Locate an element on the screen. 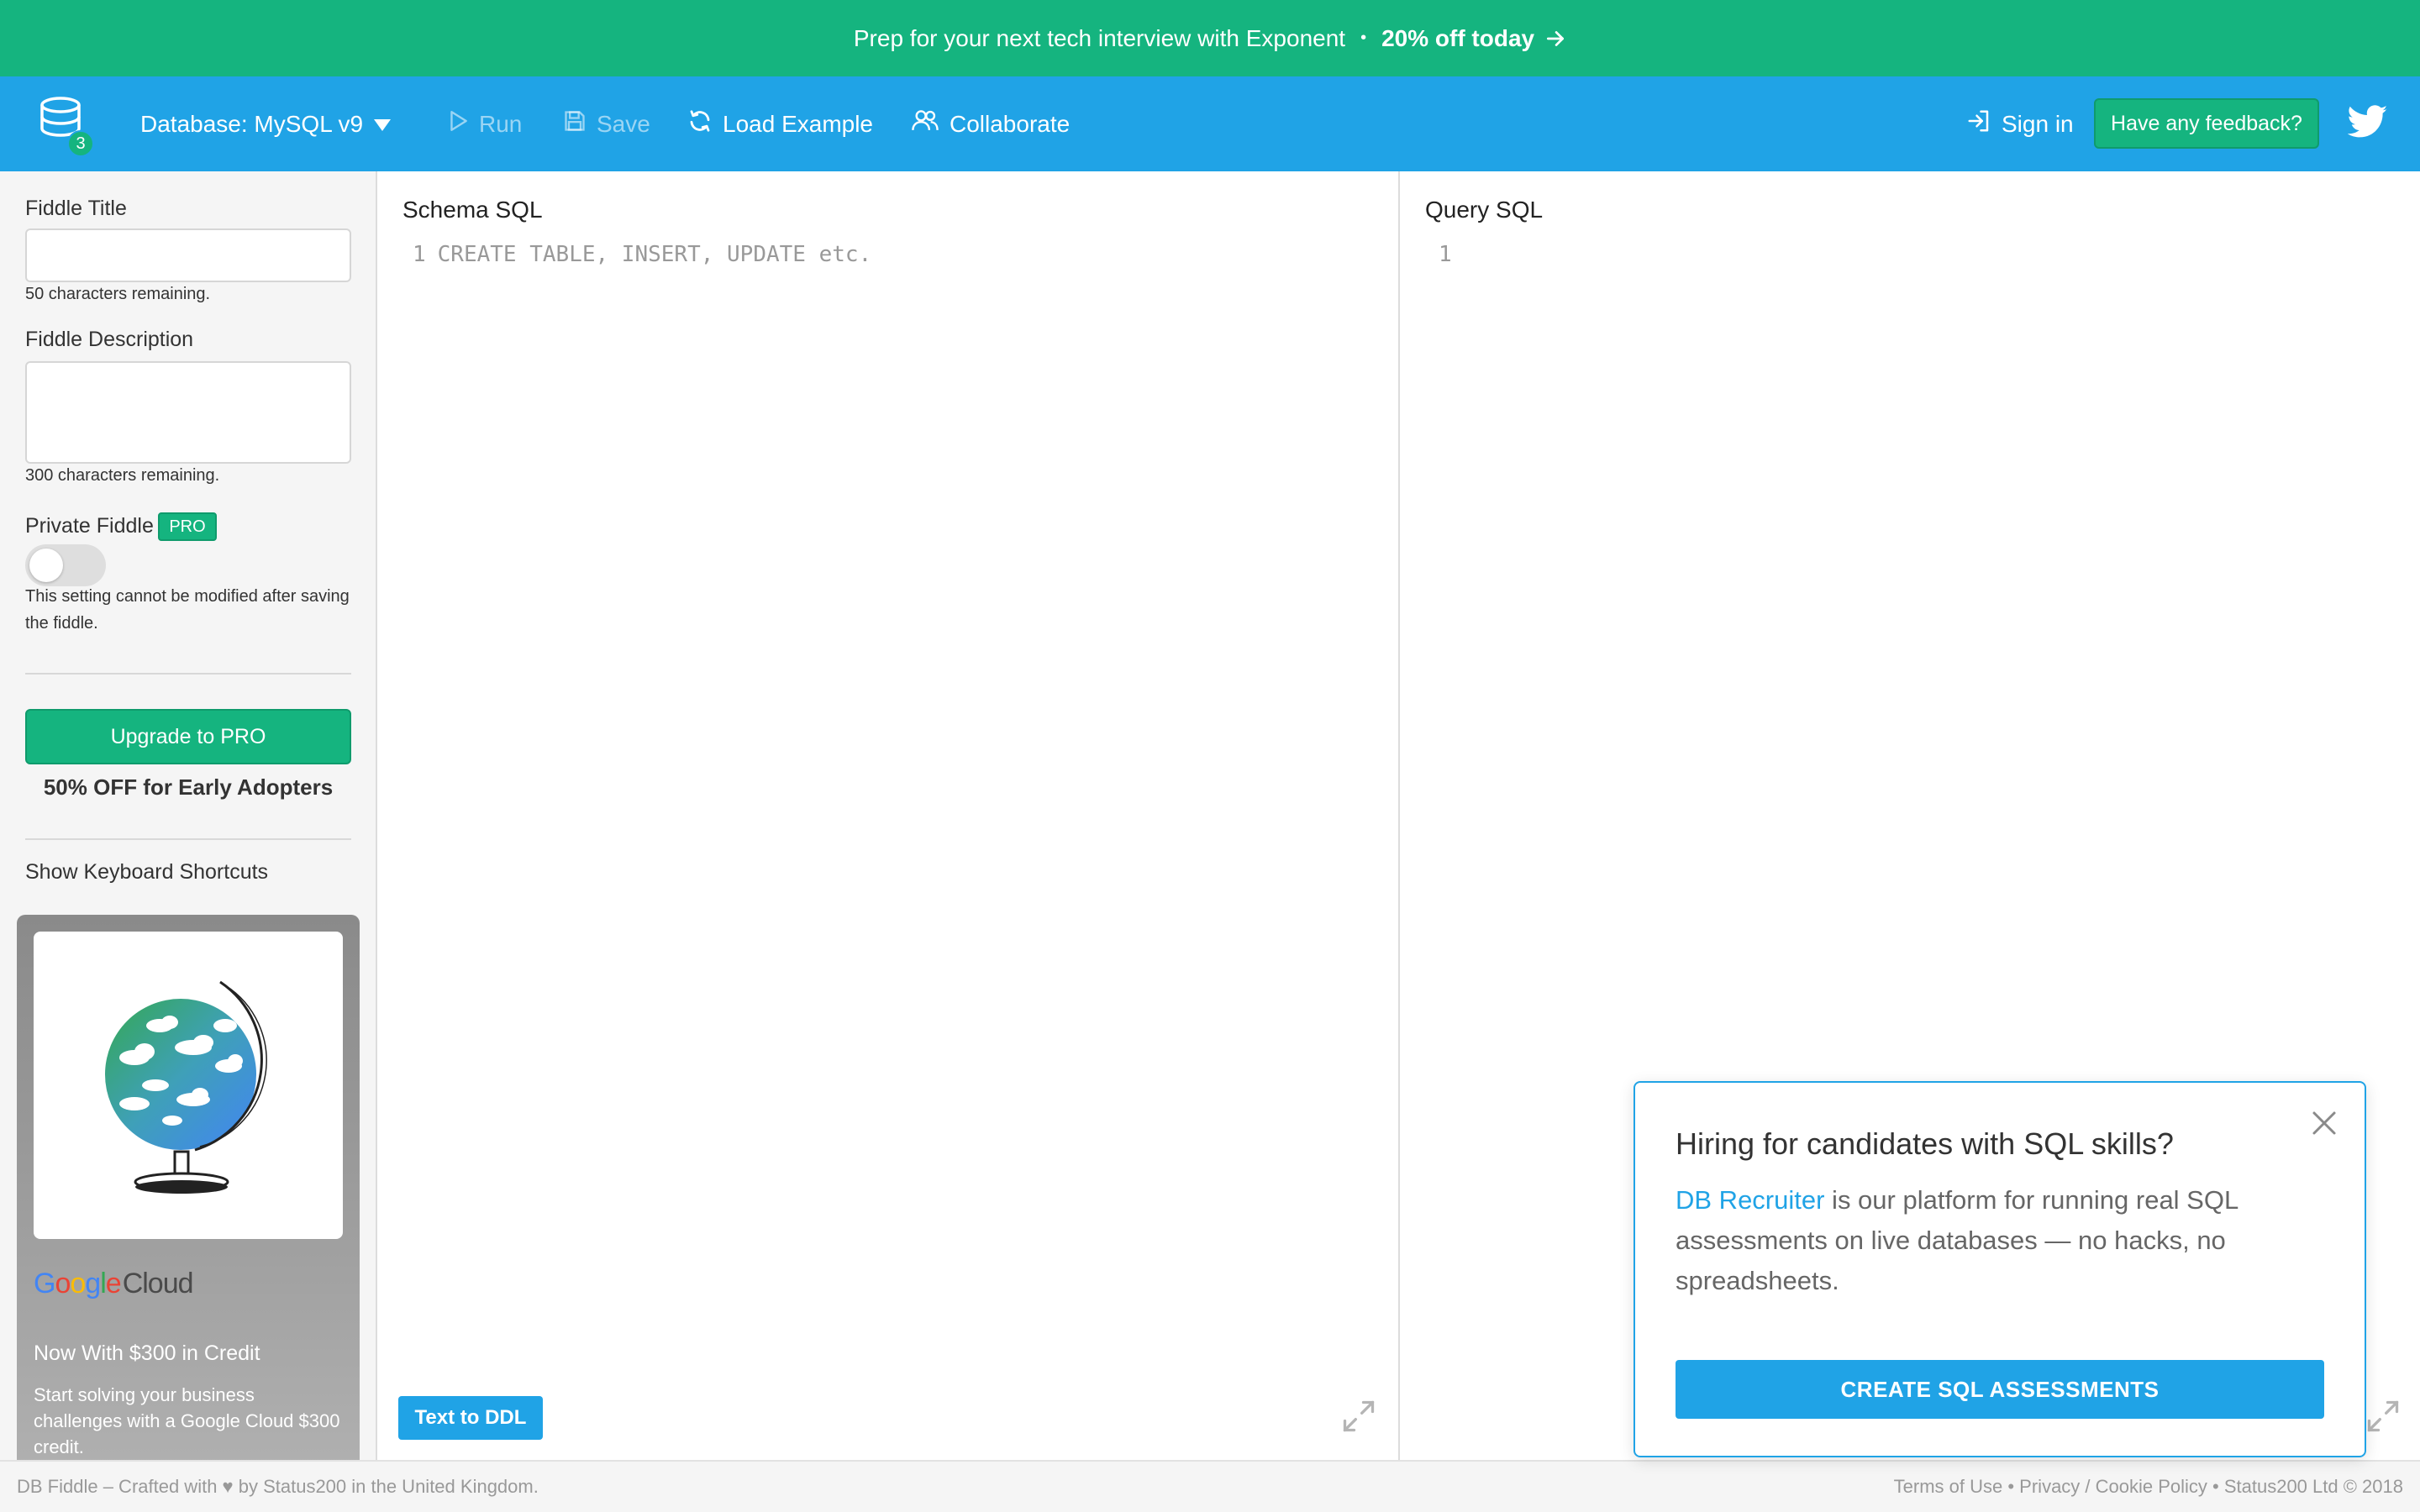 The image size is (2420, 1512). fiddle-description-label: Fiddle Description is located at coordinates (109, 339).